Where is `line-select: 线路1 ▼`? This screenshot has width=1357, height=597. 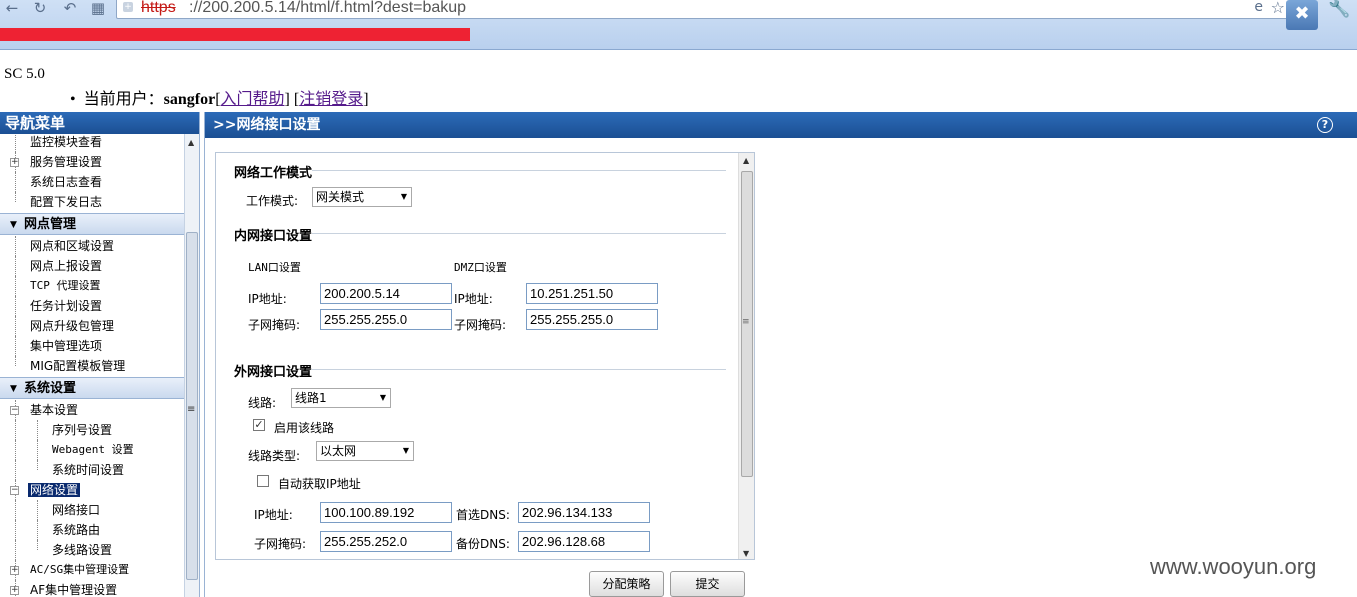 line-select: 线路1 ▼ is located at coordinates (341, 398).